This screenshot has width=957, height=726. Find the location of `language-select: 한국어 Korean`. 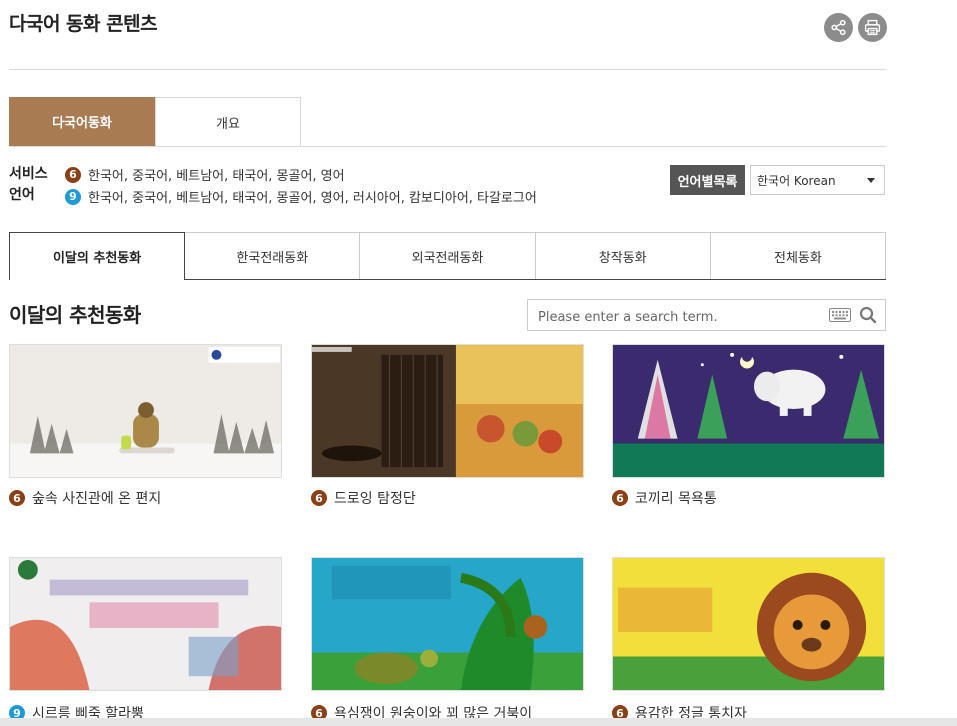

language-select: 한국어 Korean is located at coordinates (817, 180).